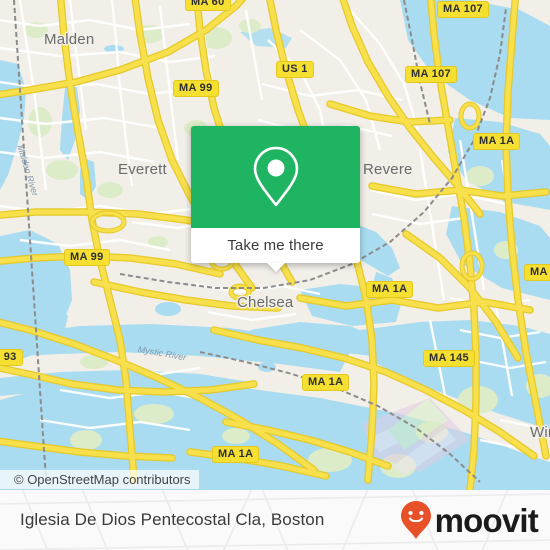 The height and width of the screenshot is (550, 550). Describe the element at coordinates (275, 267) in the screenshot. I see `card-pointer-tail` at that location.